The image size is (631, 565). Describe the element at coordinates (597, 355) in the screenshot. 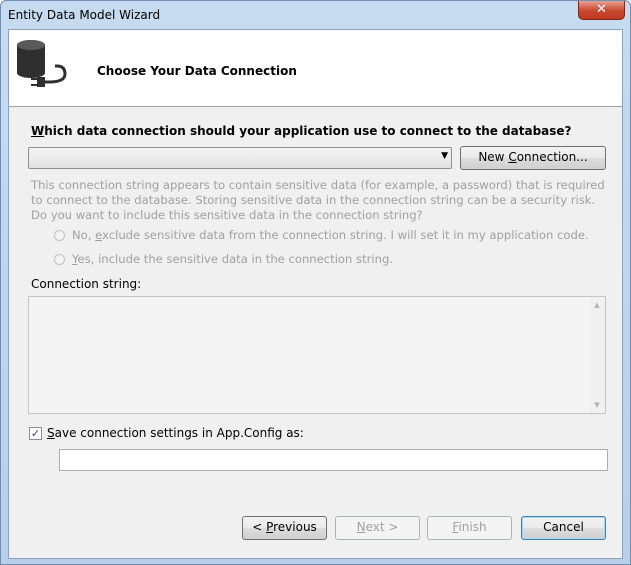

I see `vertical-scrollbar: ▲ ▼` at that location.